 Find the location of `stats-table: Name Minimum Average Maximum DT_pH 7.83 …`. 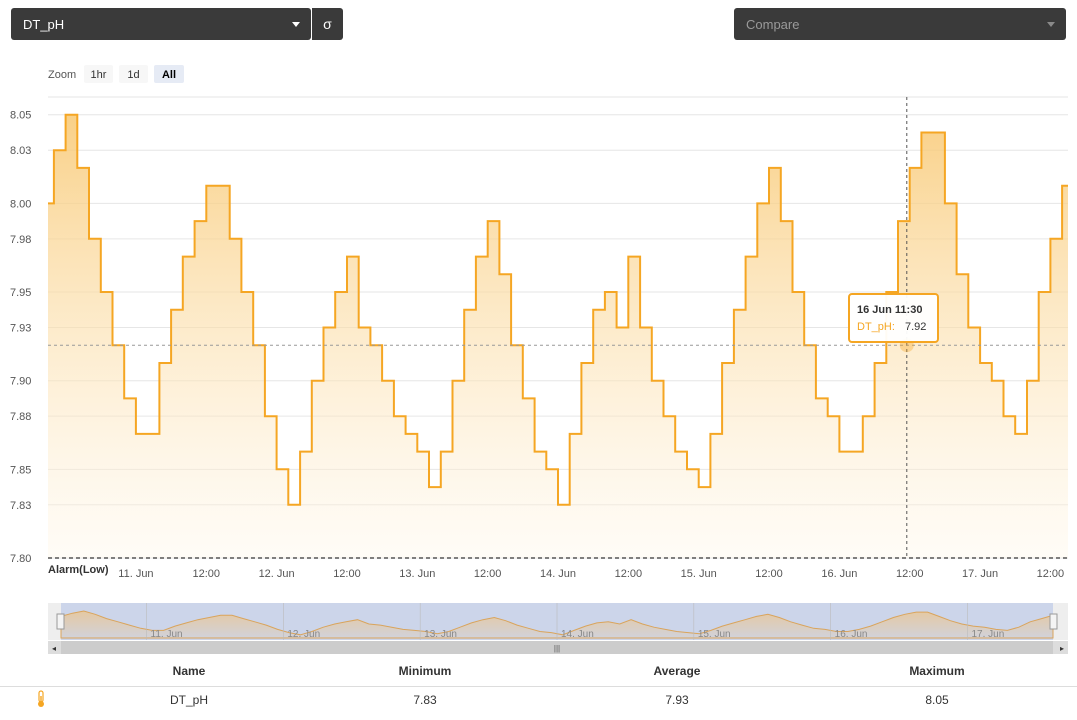

stats-table: Name Minimum Average Maximum DT_pH 7.83 … is located at coordinates (538, 689).